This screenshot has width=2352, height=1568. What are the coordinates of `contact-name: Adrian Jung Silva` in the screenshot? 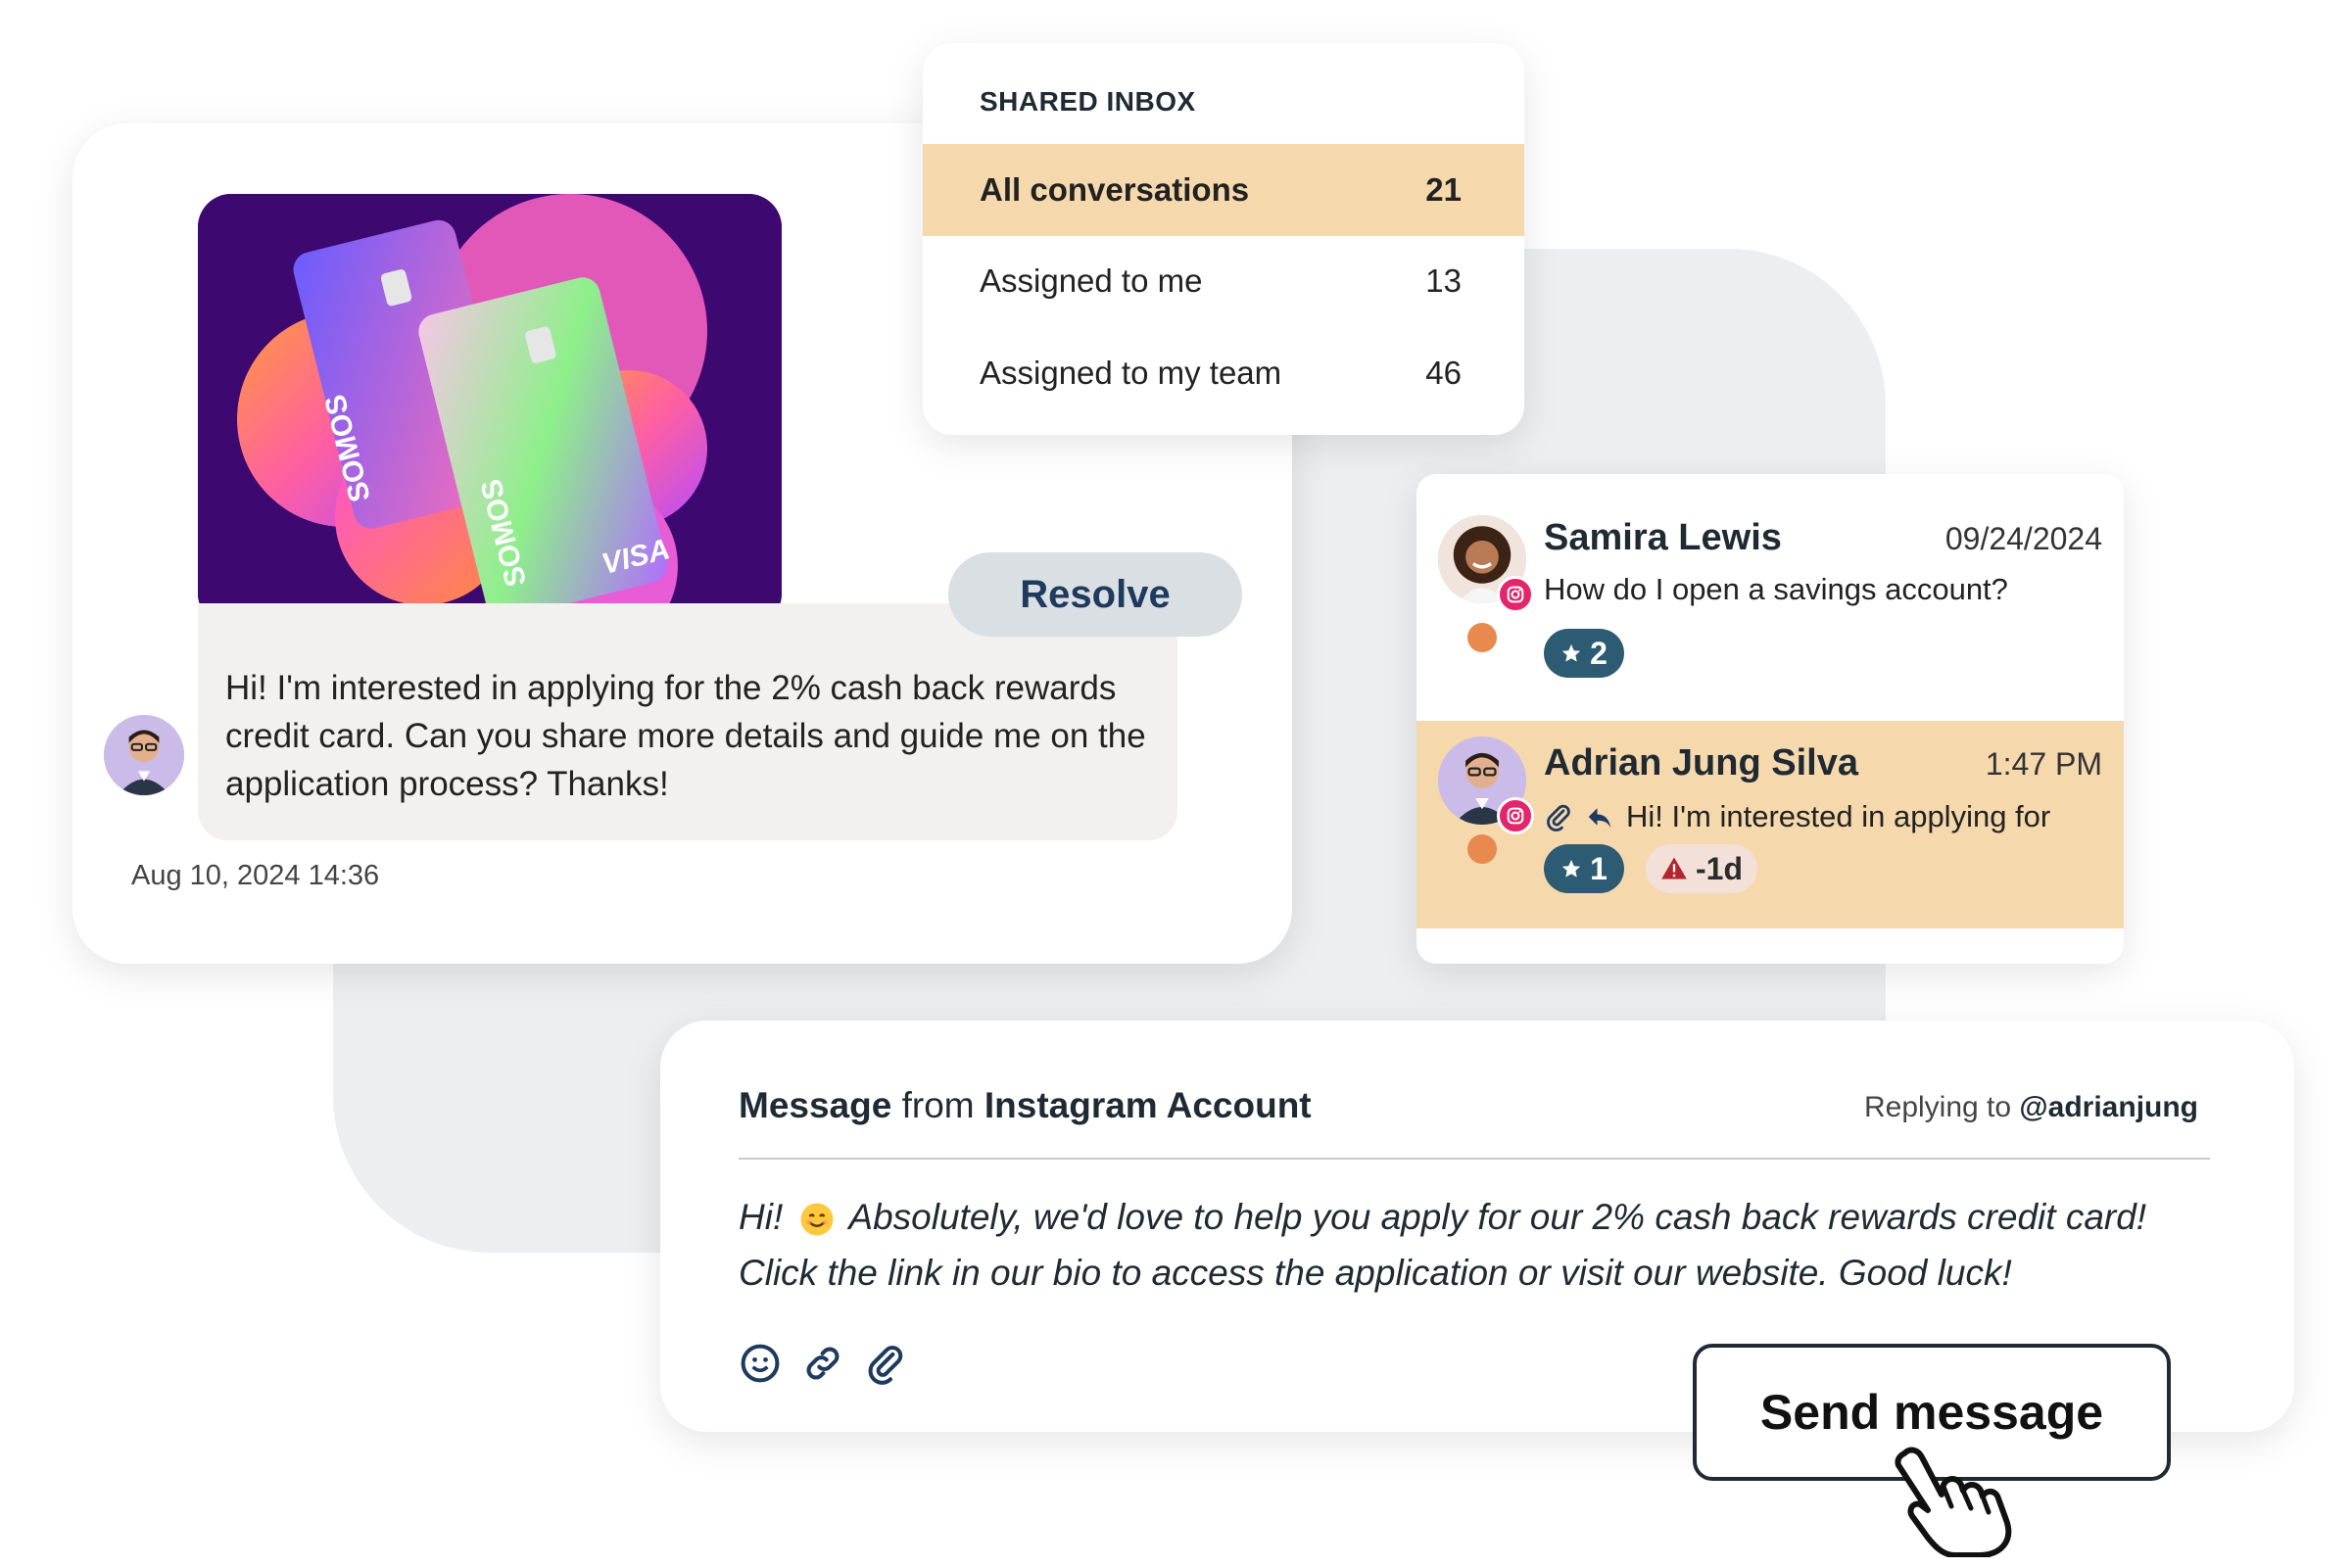 It's located at (1701, 763).